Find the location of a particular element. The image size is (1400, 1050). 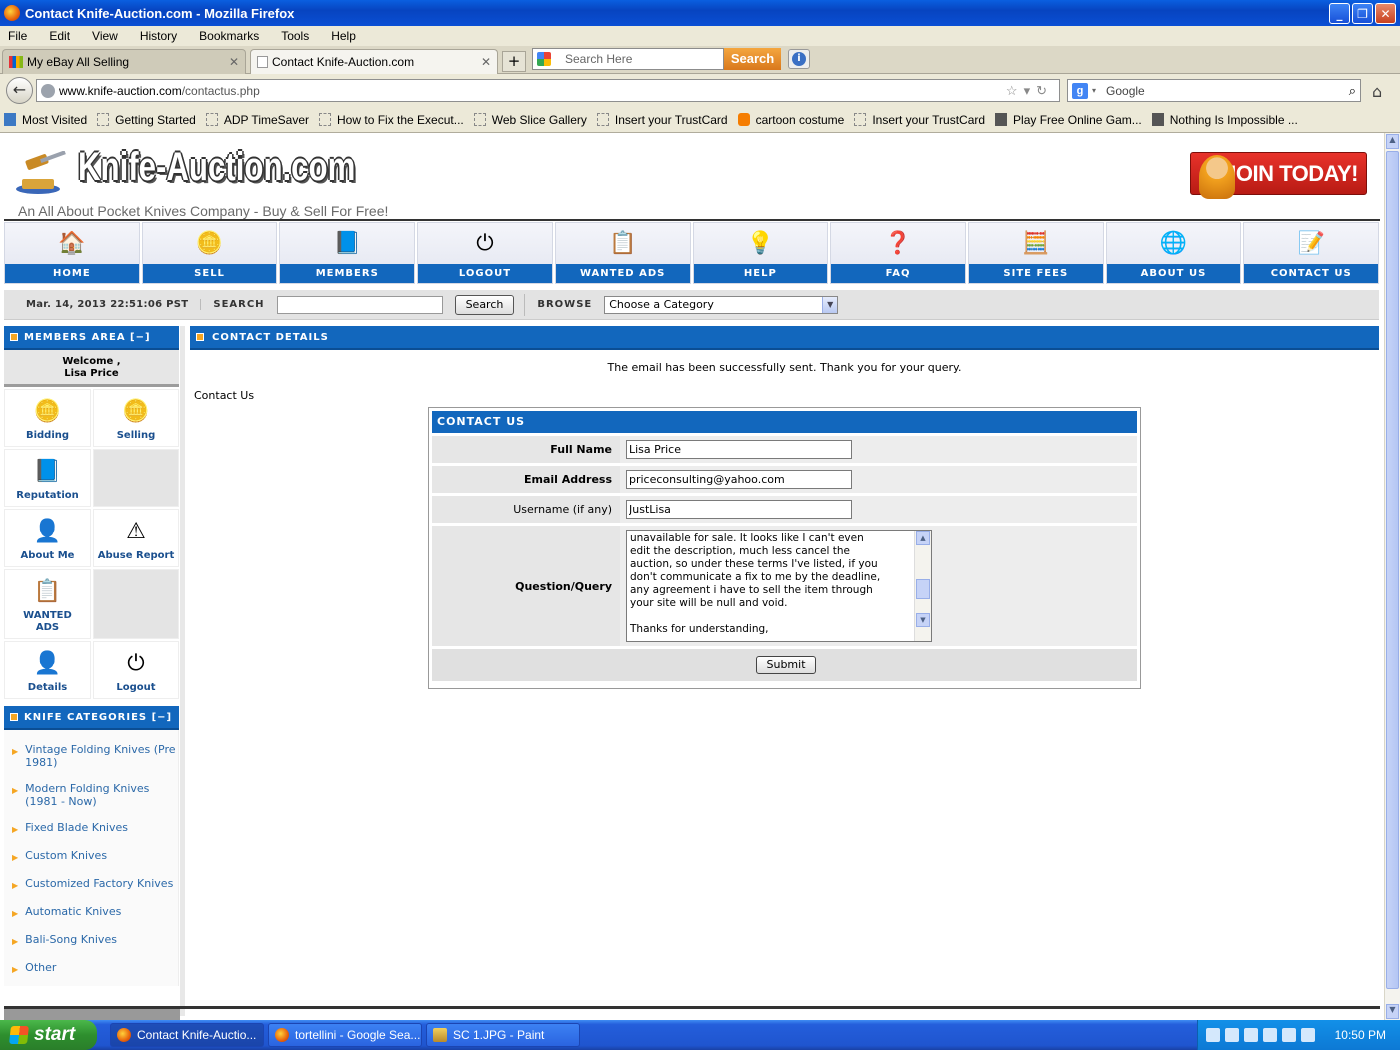

signal-icon is located at coordinates (1289, 1035).